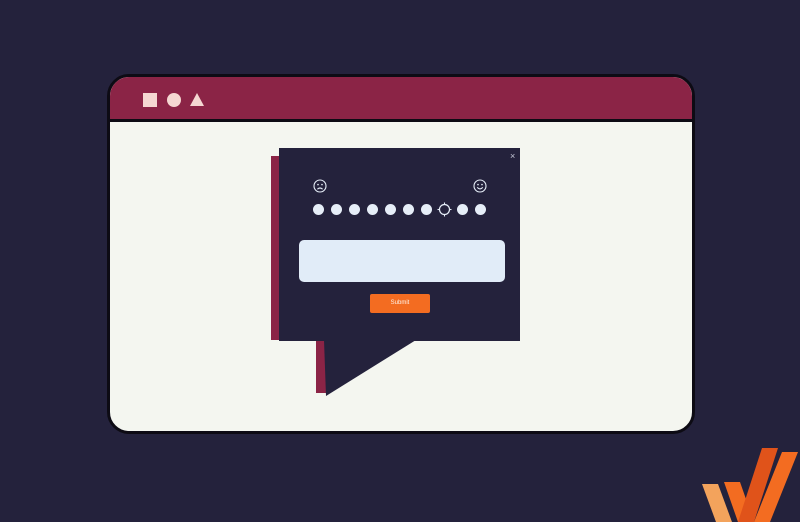 Image resolution: width=800 pixels, height=522 pixels. I want to click on rating-dot-selected, so click(444, 209).